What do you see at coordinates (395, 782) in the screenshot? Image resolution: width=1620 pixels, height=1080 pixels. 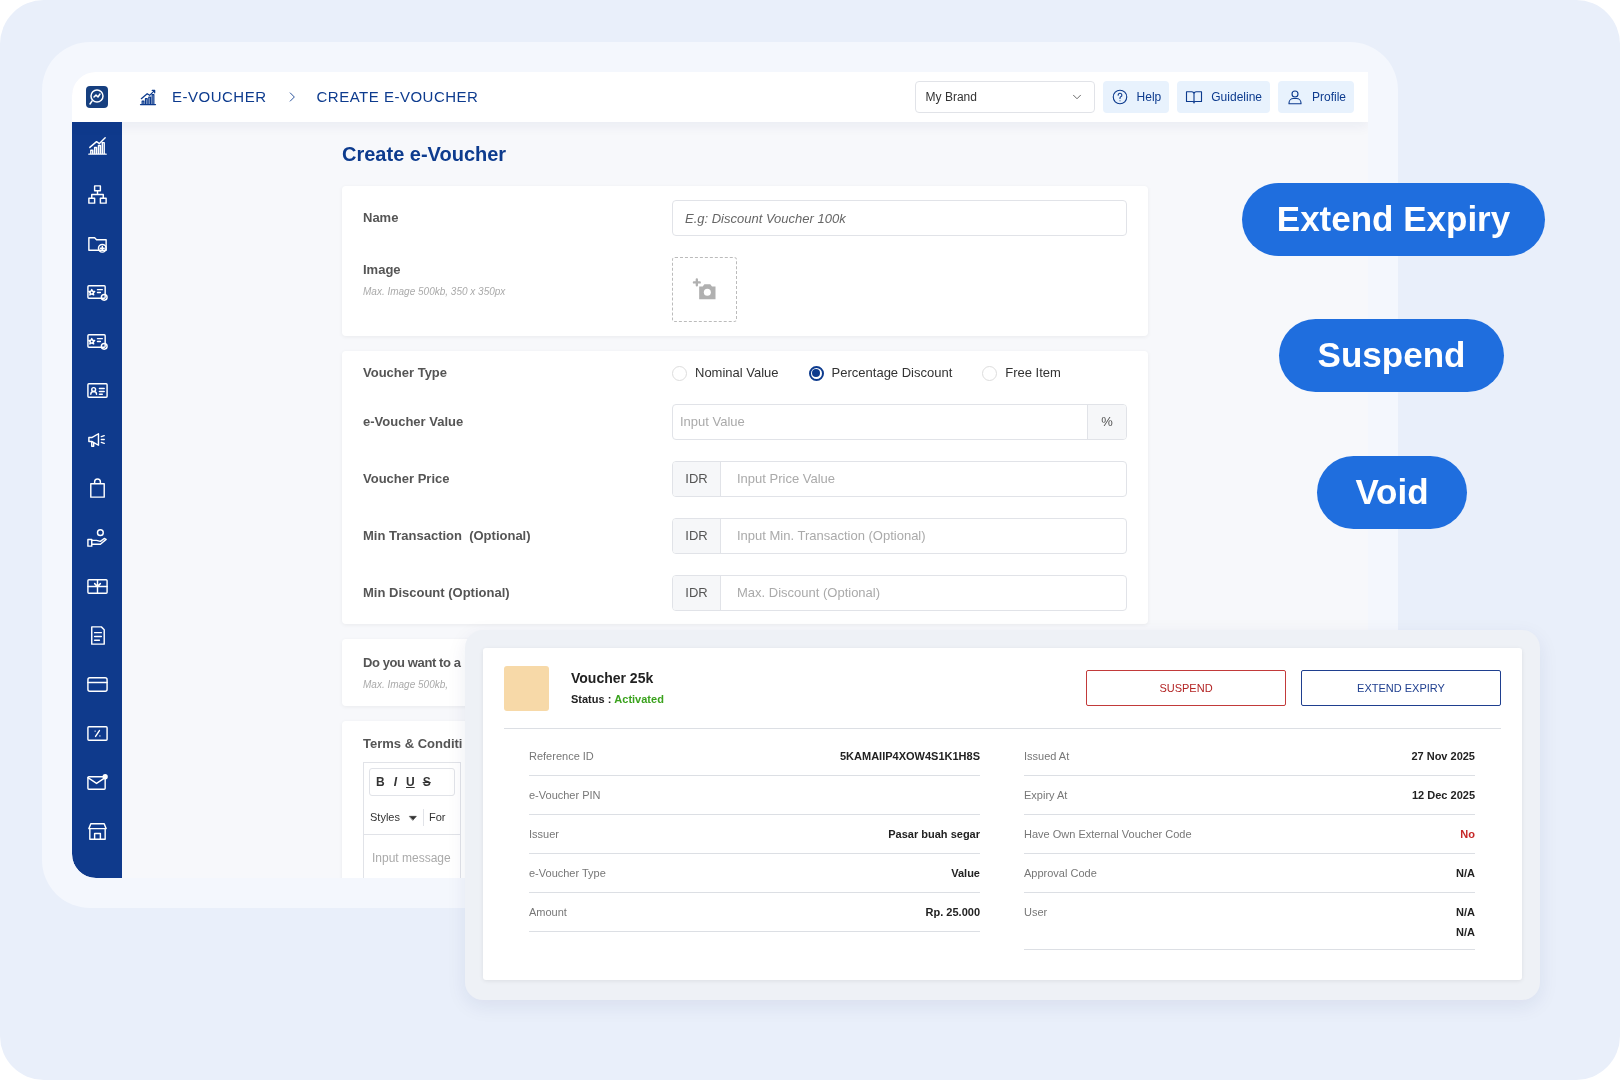 I see `italic-button: I` at bounding box center [395, 782].